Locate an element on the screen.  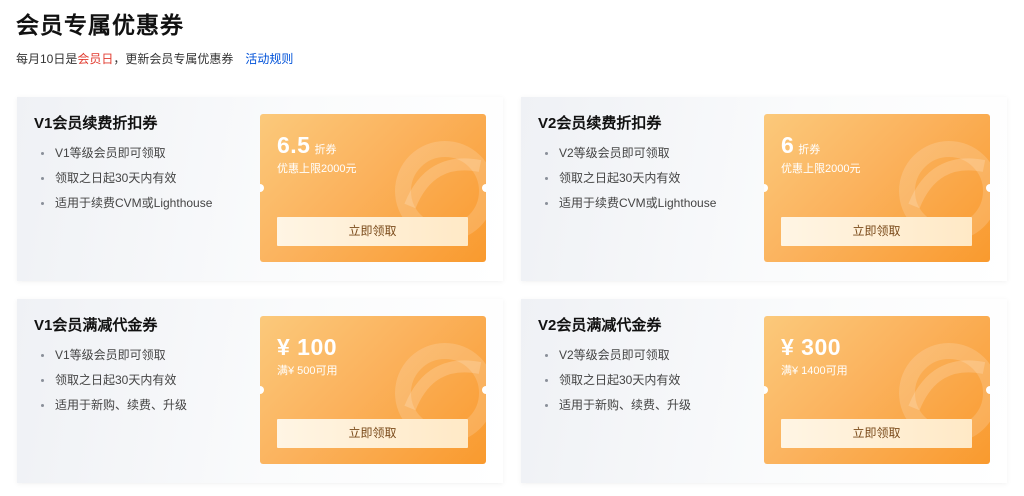
coupon-amount: 6.5 is located at coordinates (294, 145).